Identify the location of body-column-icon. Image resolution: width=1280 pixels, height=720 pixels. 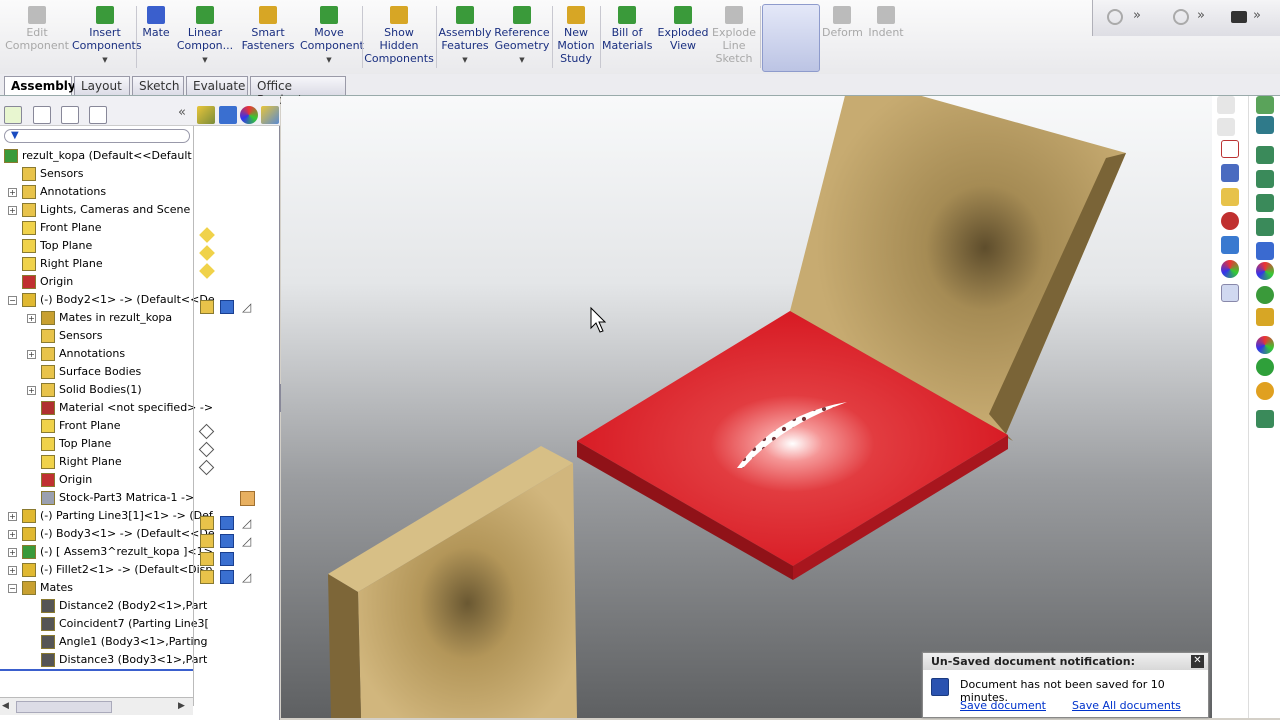
(228, 115).